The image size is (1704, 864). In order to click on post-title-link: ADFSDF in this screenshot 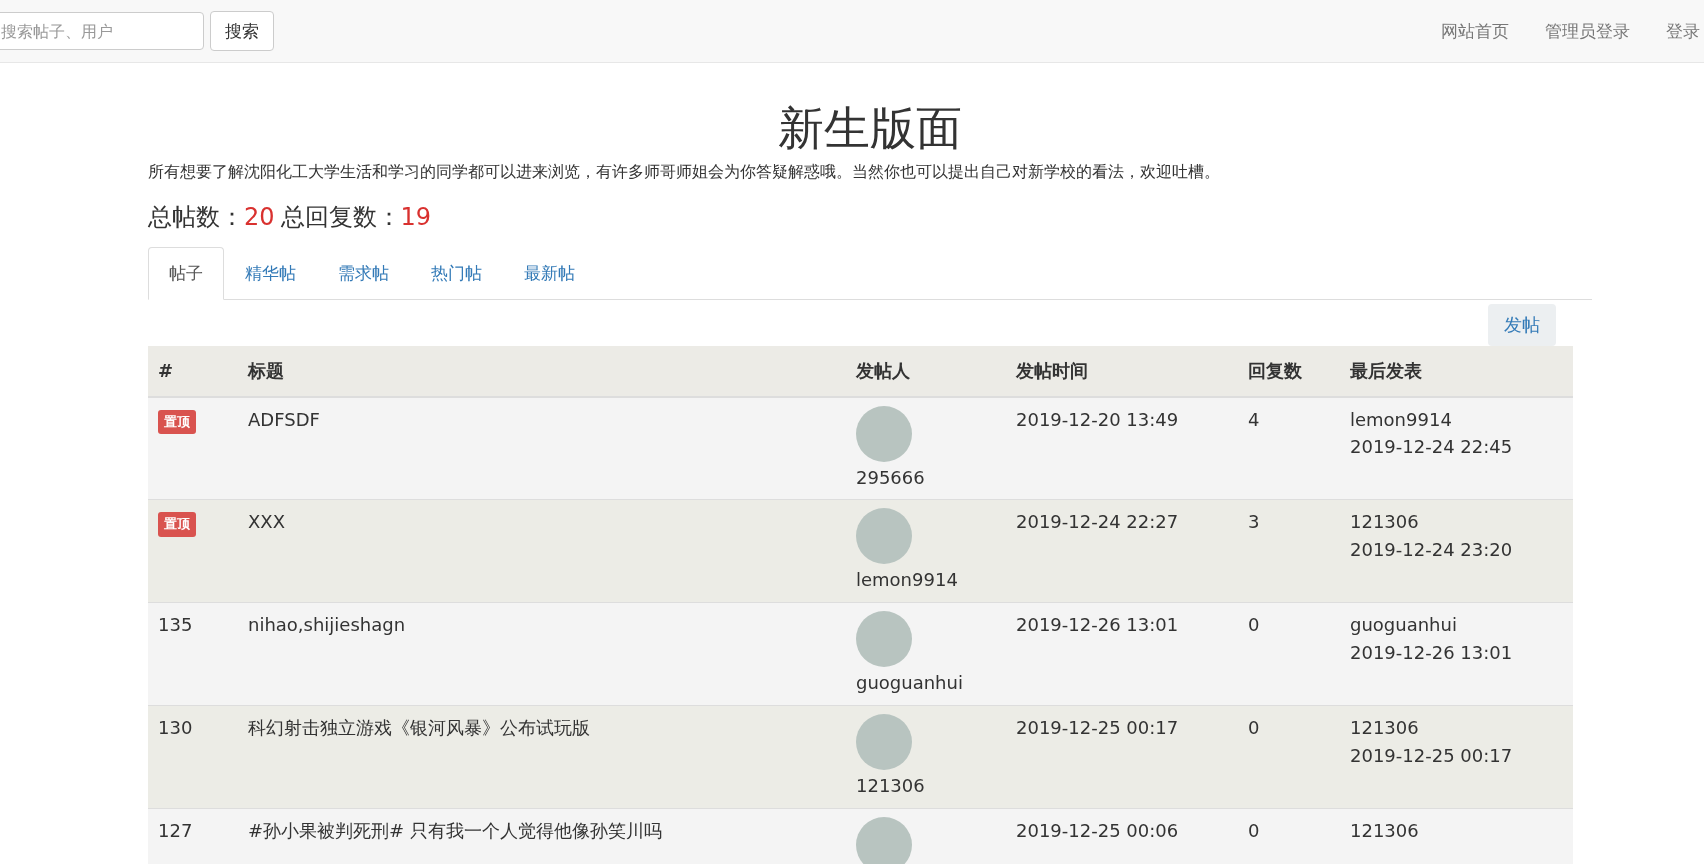, I will do `click(284, 419)`.